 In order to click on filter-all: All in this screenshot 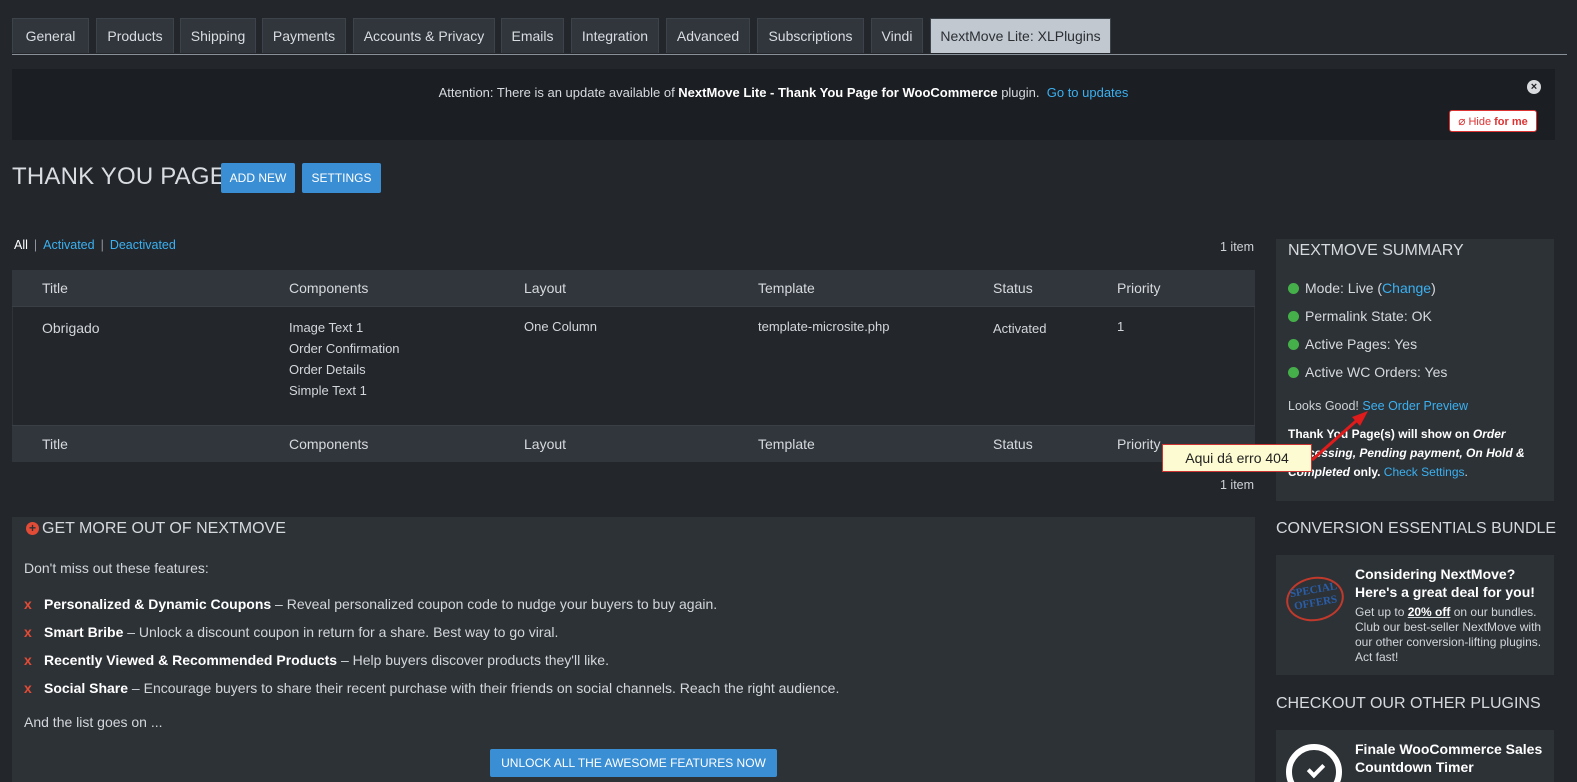, I will do `click(21, 245)`.